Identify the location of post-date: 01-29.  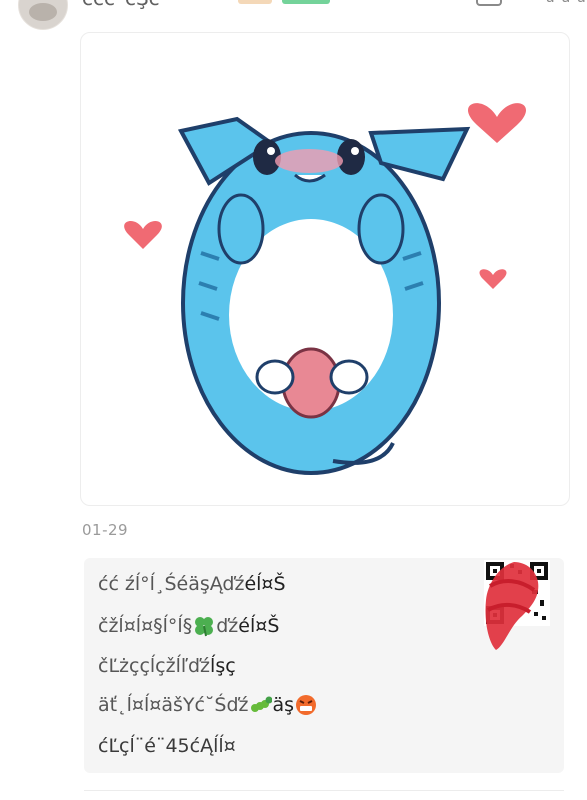
(105, 530).